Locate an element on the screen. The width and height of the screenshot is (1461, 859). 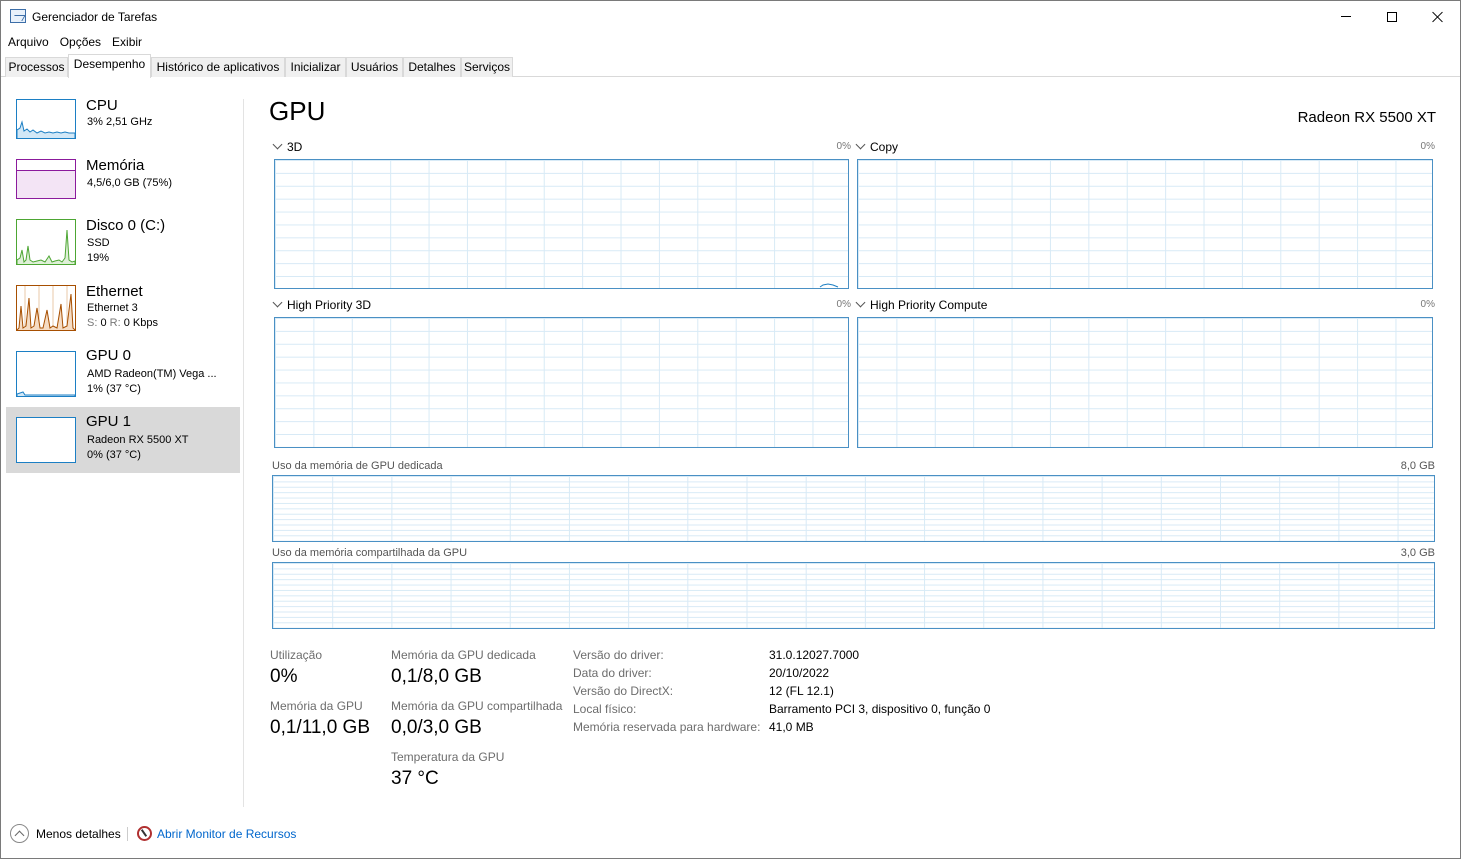
sidebar-item-cpu: CPU 3% 2,51 GHz is located at coordinates (123, 122).